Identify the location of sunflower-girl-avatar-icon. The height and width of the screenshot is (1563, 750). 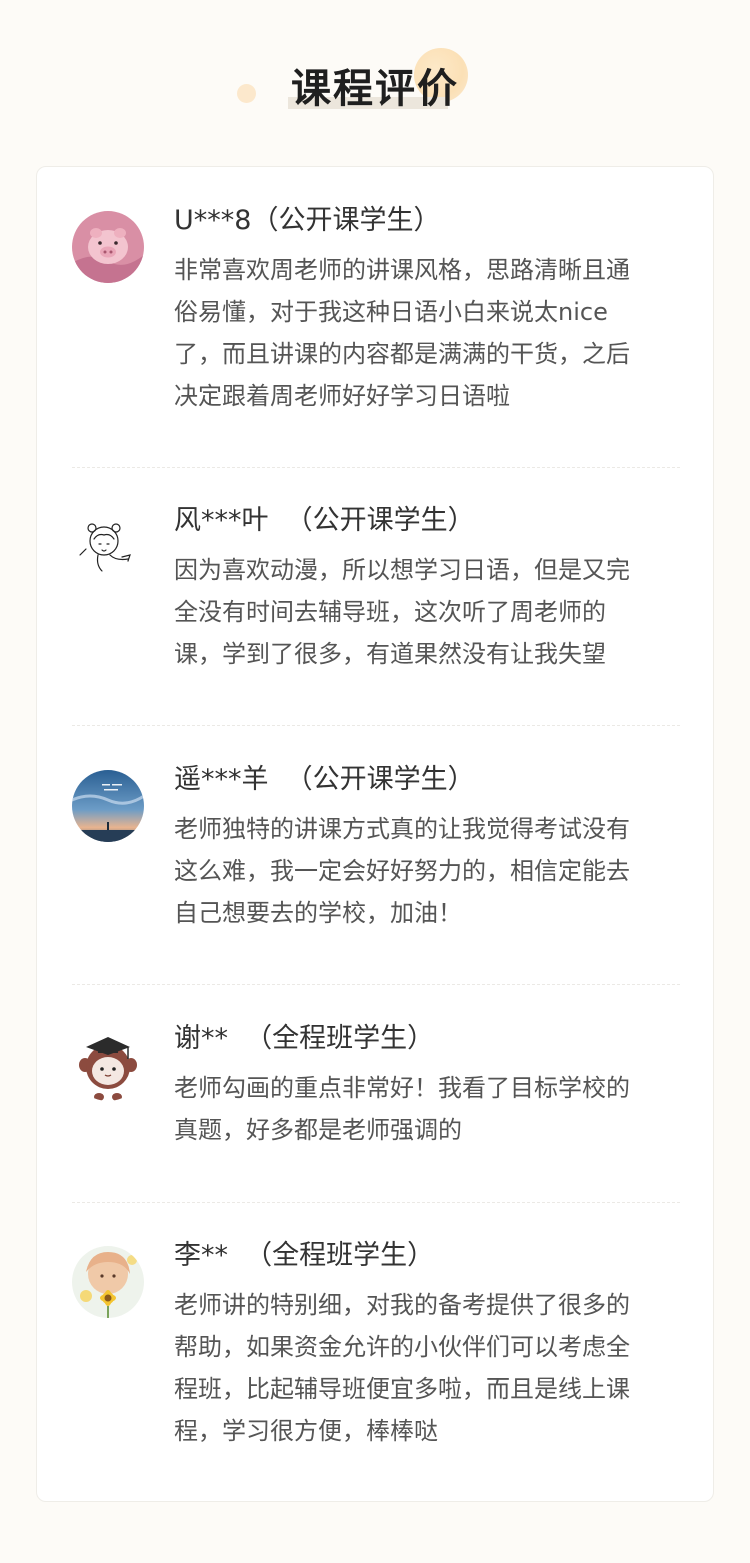
(108, 1282).